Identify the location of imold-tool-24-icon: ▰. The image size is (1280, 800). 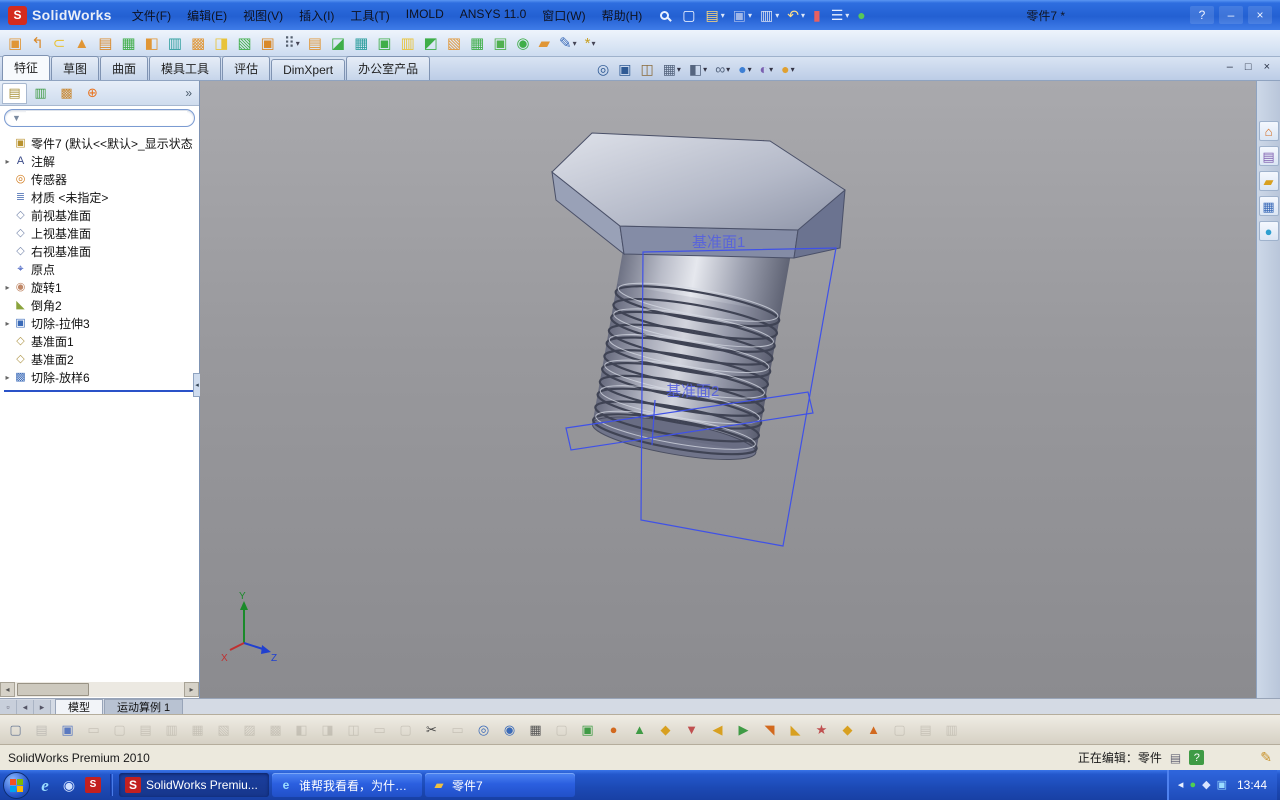
(545, 43).